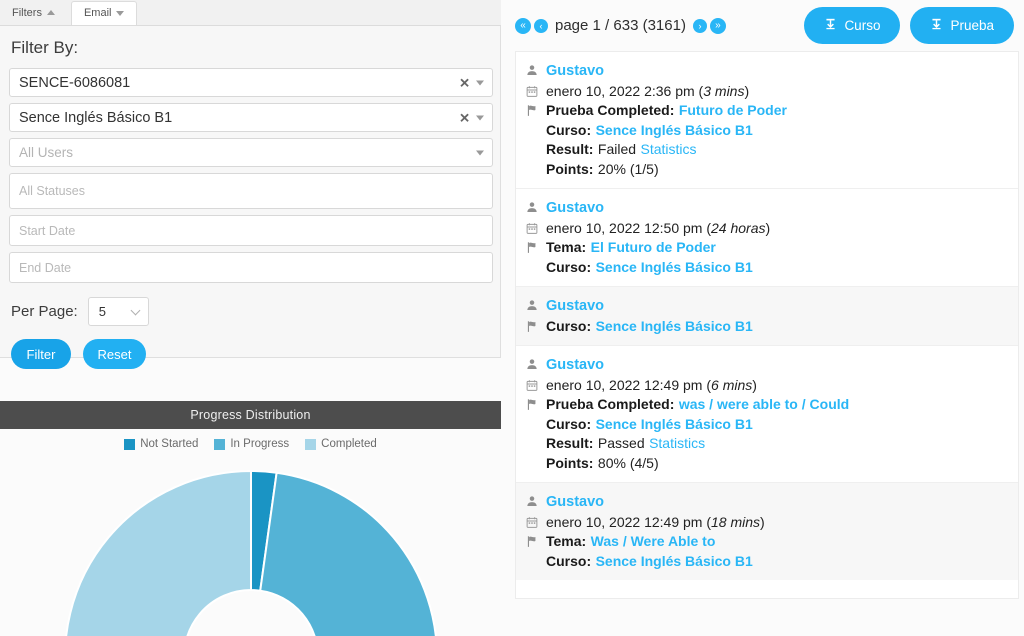  What do you see at coordinates (251, 191) in the screenshot?
I see `status-input` at bounding box center [251, 191].